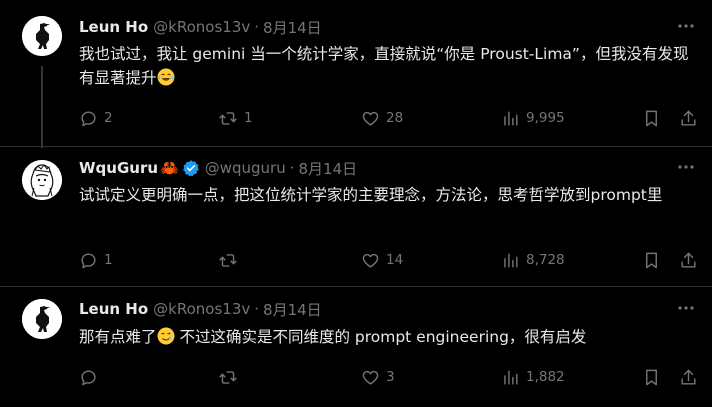  Describe the element at coordinates (42, 107) in the screenshot. I see `thread-line` at that location.